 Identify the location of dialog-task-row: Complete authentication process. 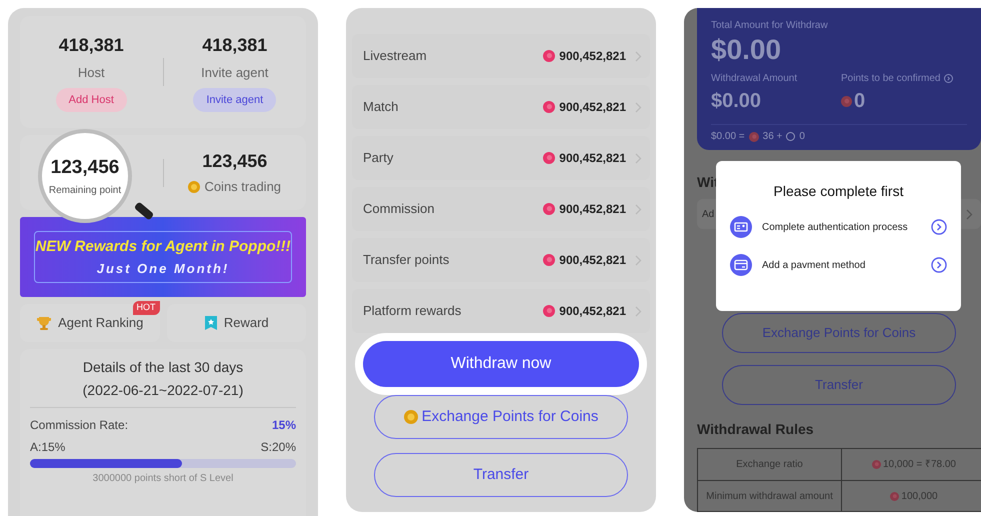
(838, 227).